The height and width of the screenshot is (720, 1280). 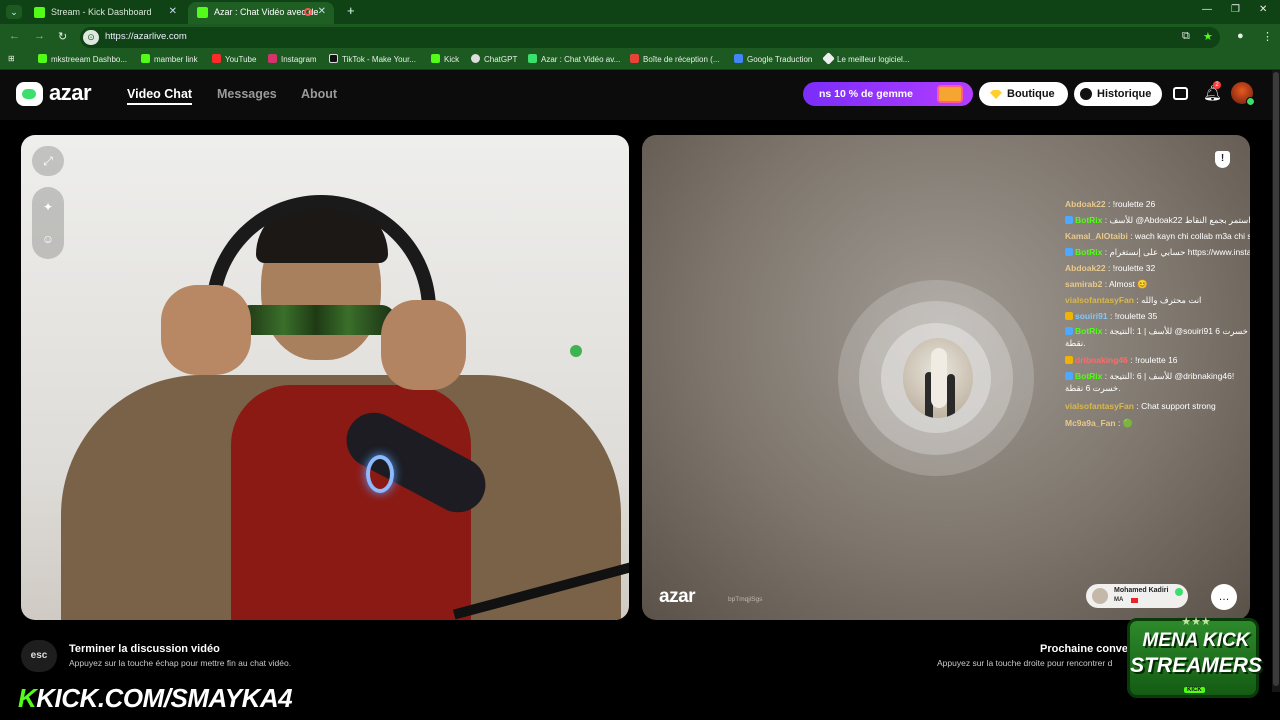 I want to click on new-tab-button: +, so click(x=351, y=10).